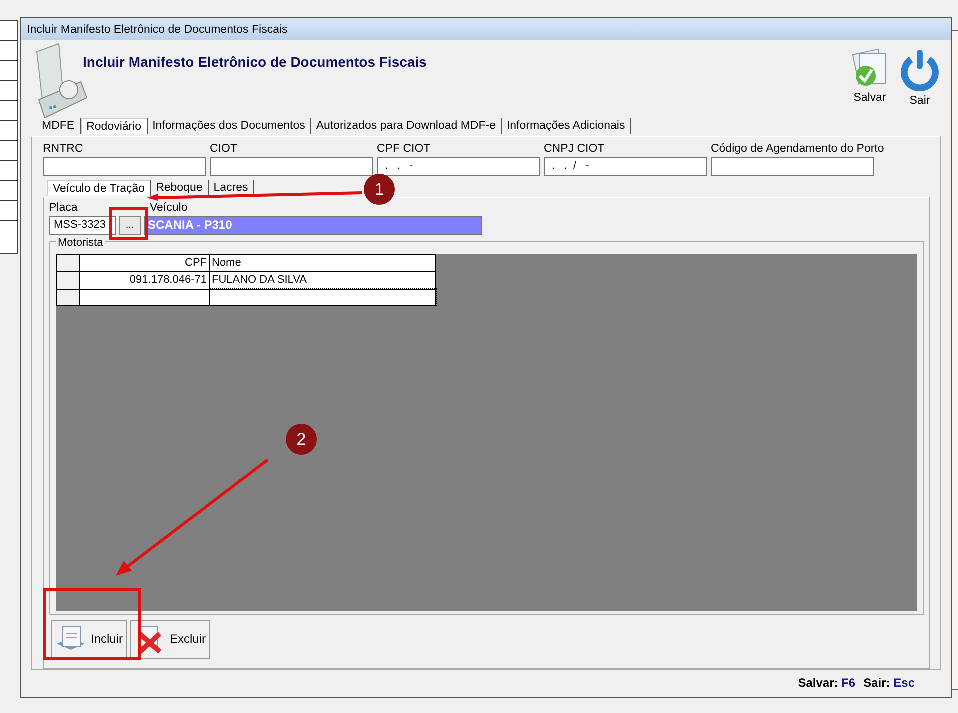  I want to click on tab: Informações dos Documentos, so click(230, 126).